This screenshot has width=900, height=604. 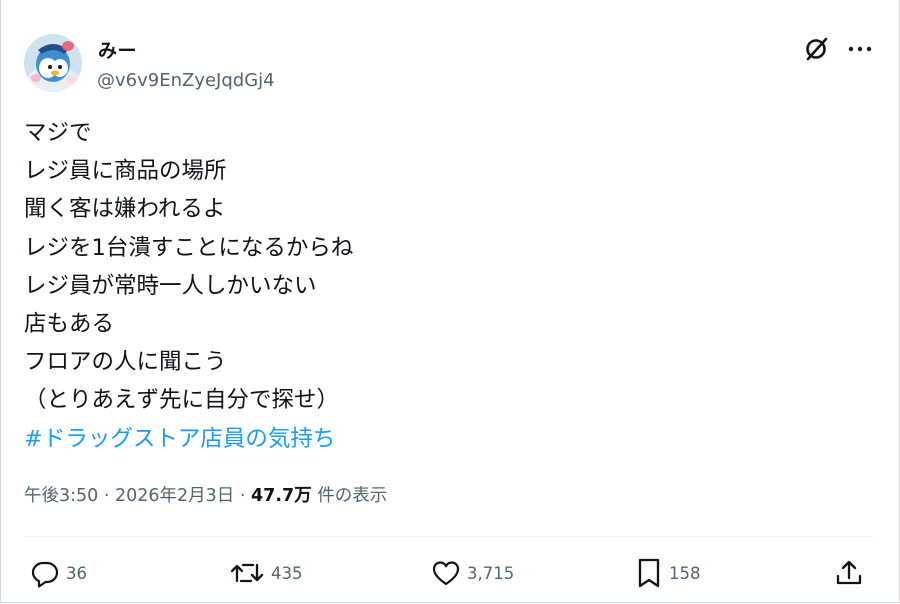 I want to click on view-count-label: 件の表示, so click(x=349, y=496).